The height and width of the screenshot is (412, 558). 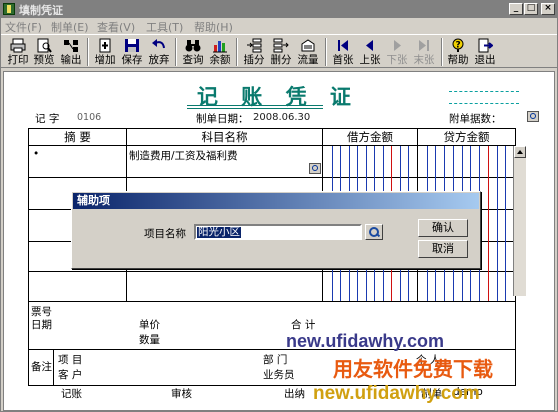 What do you see at coordinates (374, 232) in the screenshot?
I see `search-icon` at bounding box center [374, 232].